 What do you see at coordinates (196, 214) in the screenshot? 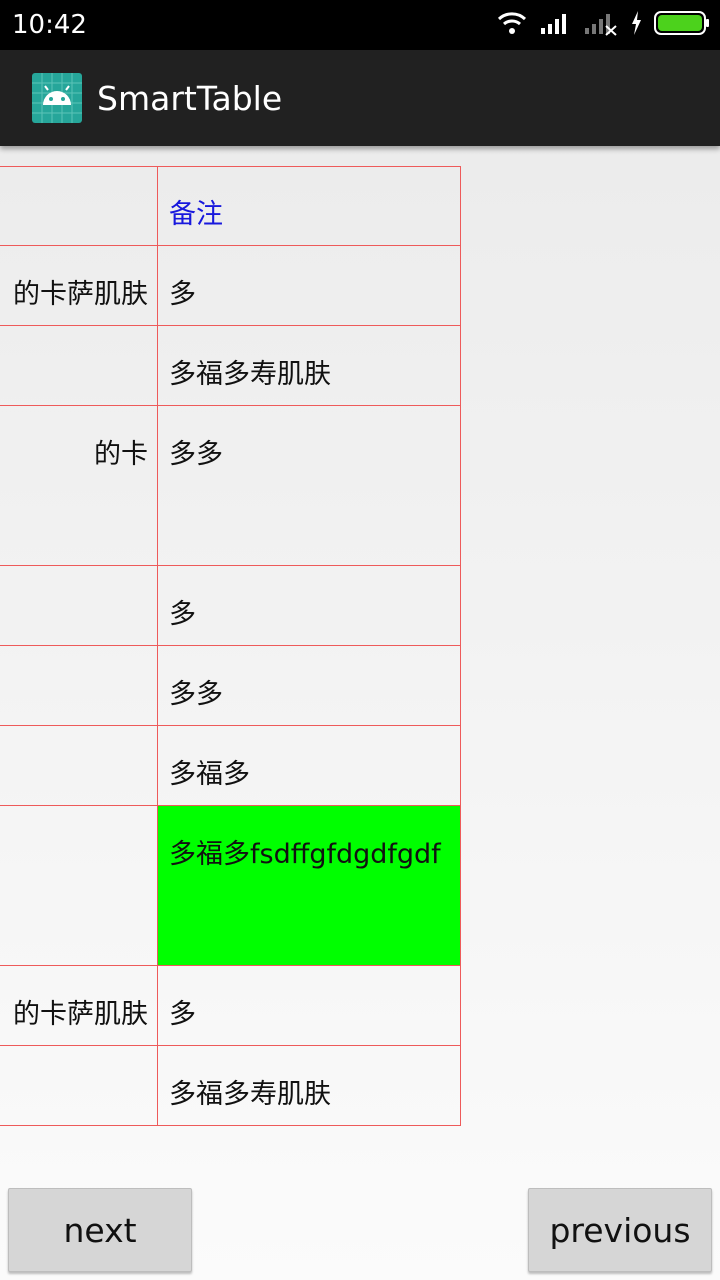
I see `cell-text: 备注` at bounding box center [196, 214].